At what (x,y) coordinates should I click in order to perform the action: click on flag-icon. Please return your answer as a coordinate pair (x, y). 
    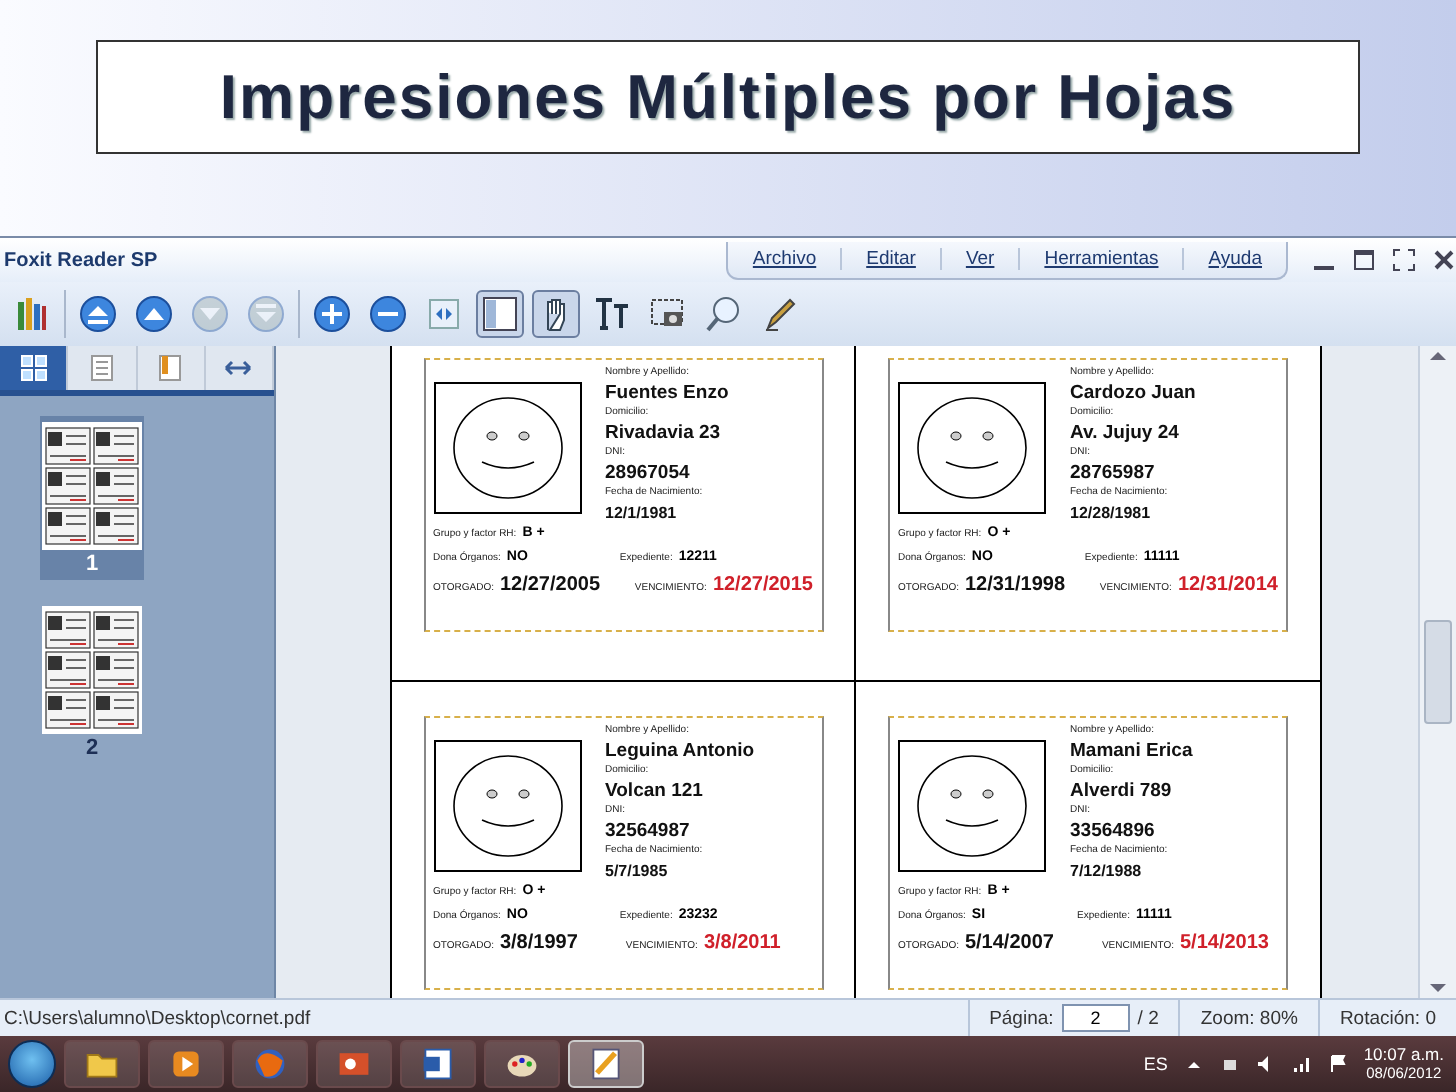
    Looking at the image, I should click on (1337, 1064).